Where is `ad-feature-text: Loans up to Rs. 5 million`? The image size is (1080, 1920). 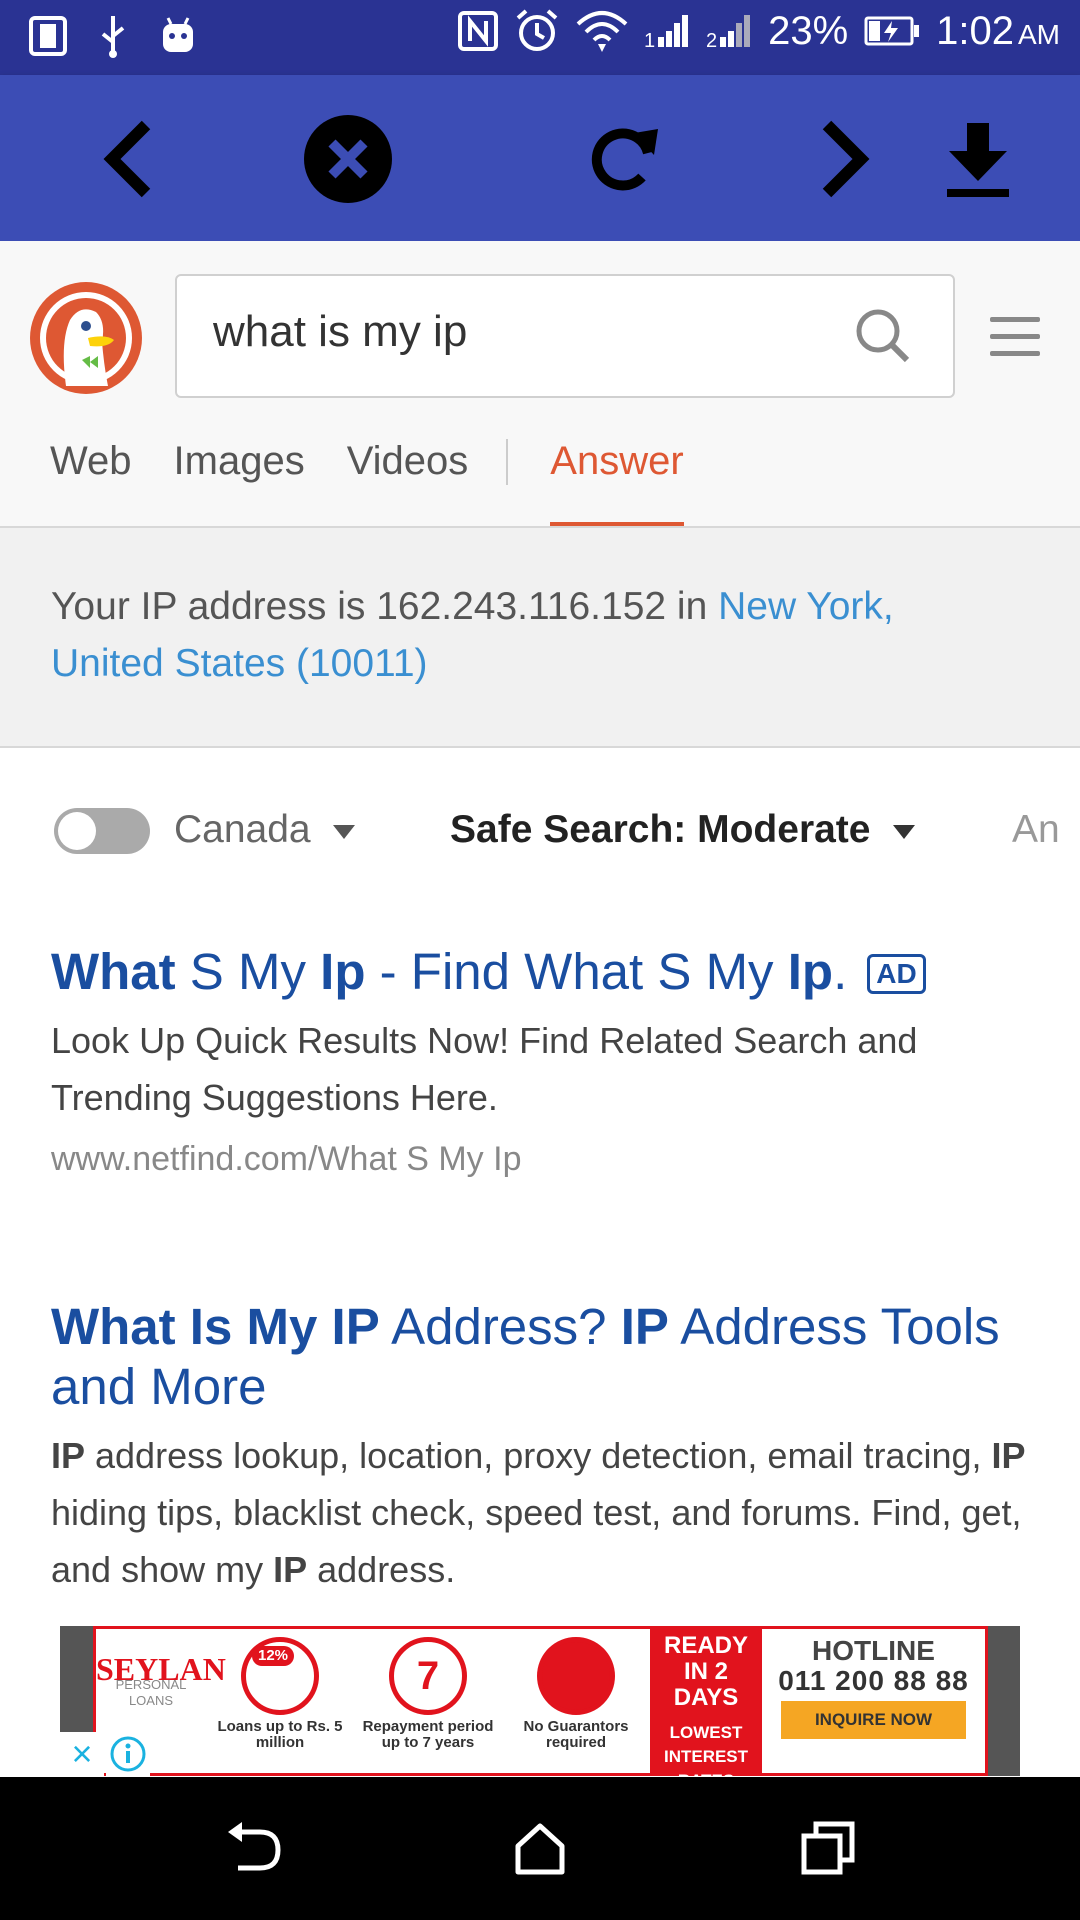
ad-feature-text: Loans up to Rs. 5 million is located at coordinates (280, 1734).